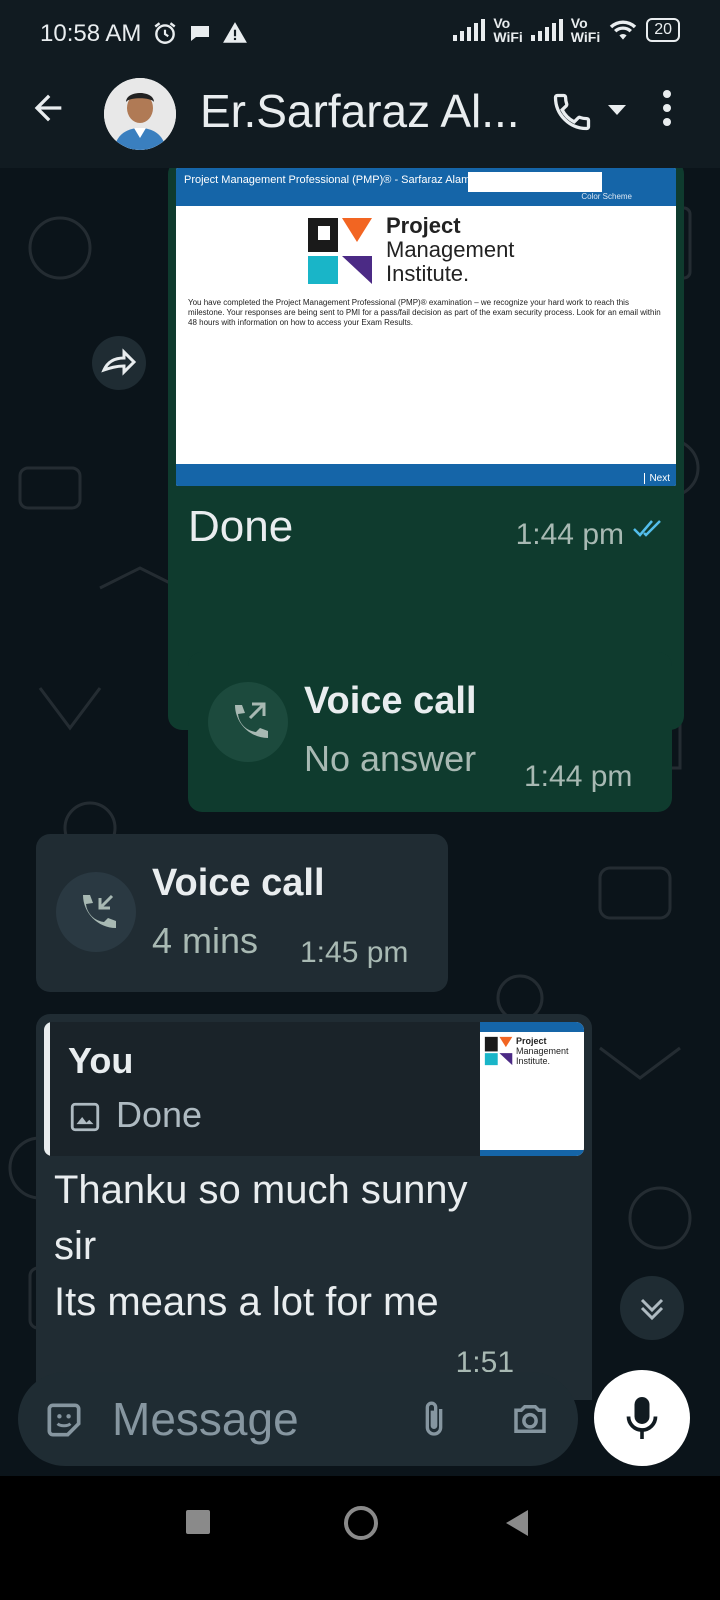 The width and height of the screenshot is (720, 1600). Describe the element at coordinates (241, 526) in the screenshot. I see `image-caption: Done` at that location.